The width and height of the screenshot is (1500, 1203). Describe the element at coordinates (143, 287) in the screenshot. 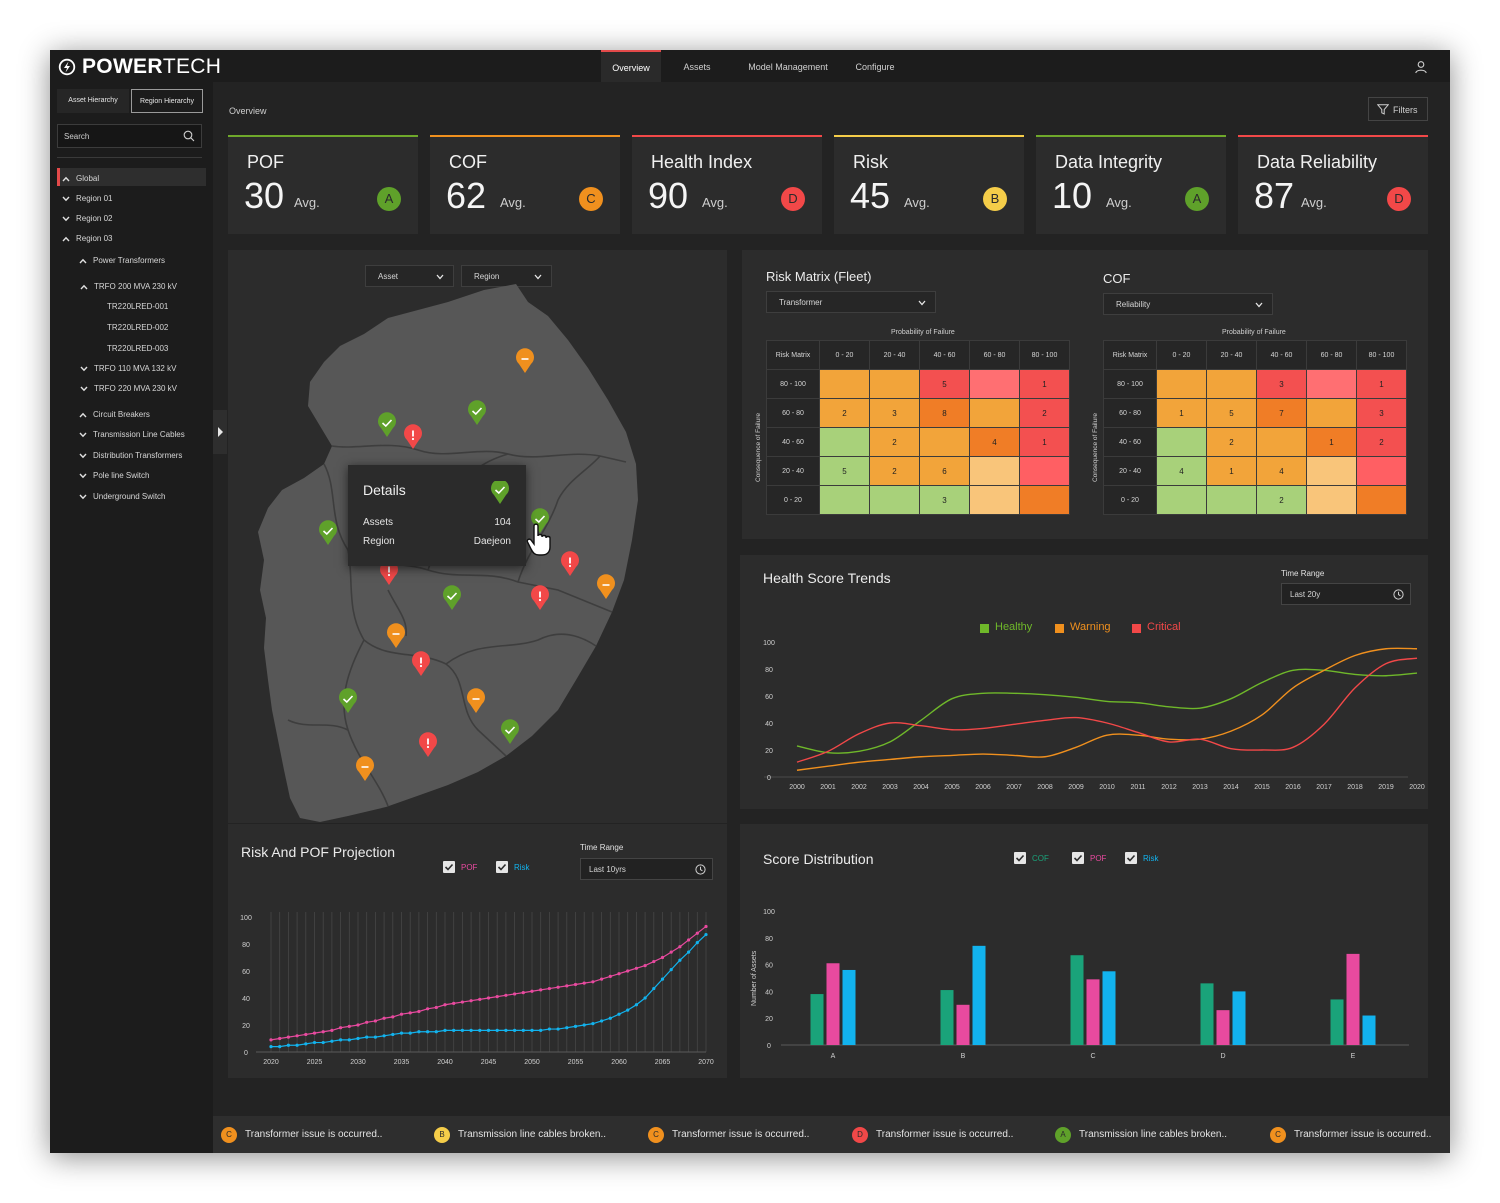

I see `tree-item: TRFO 200 MVA 230 kV` at that location.